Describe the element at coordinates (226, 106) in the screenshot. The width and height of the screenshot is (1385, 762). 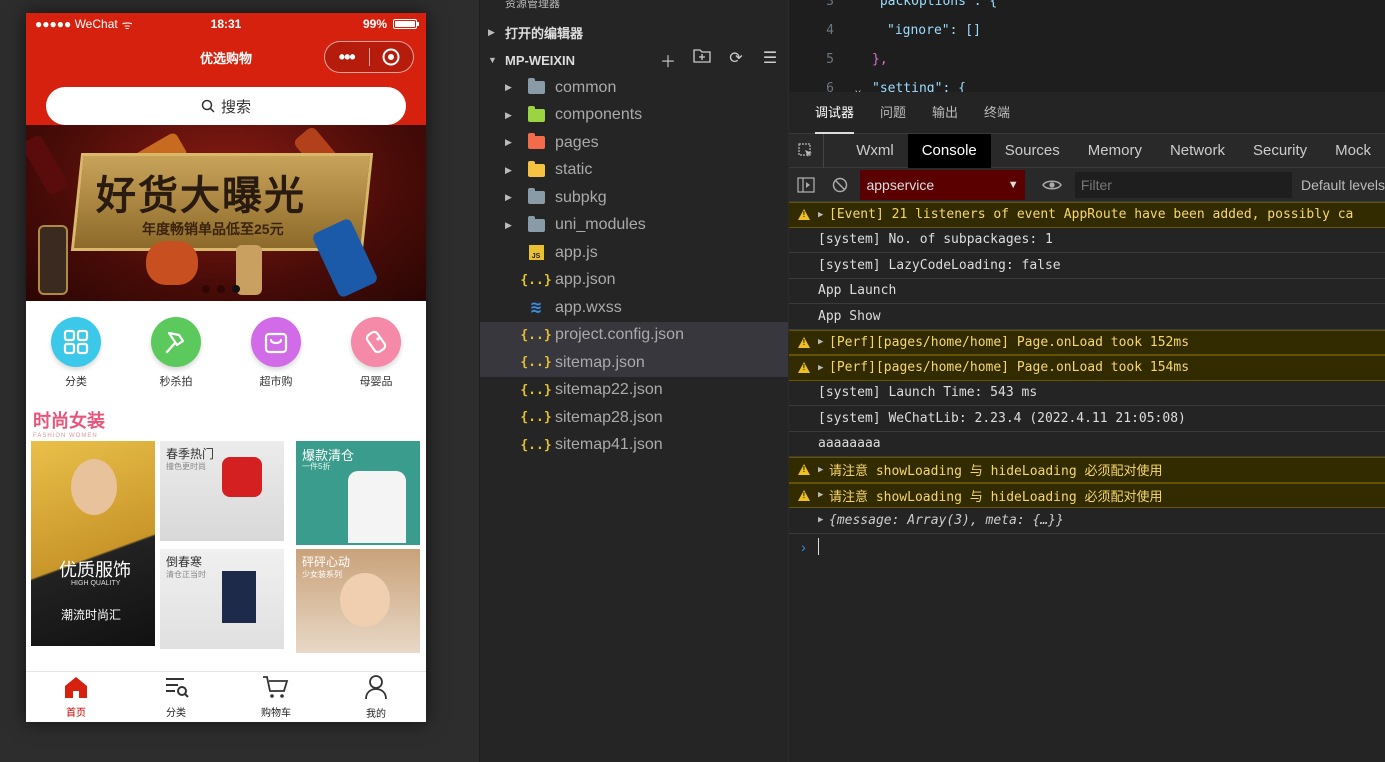
I see `search-input: 搜索` at that location.